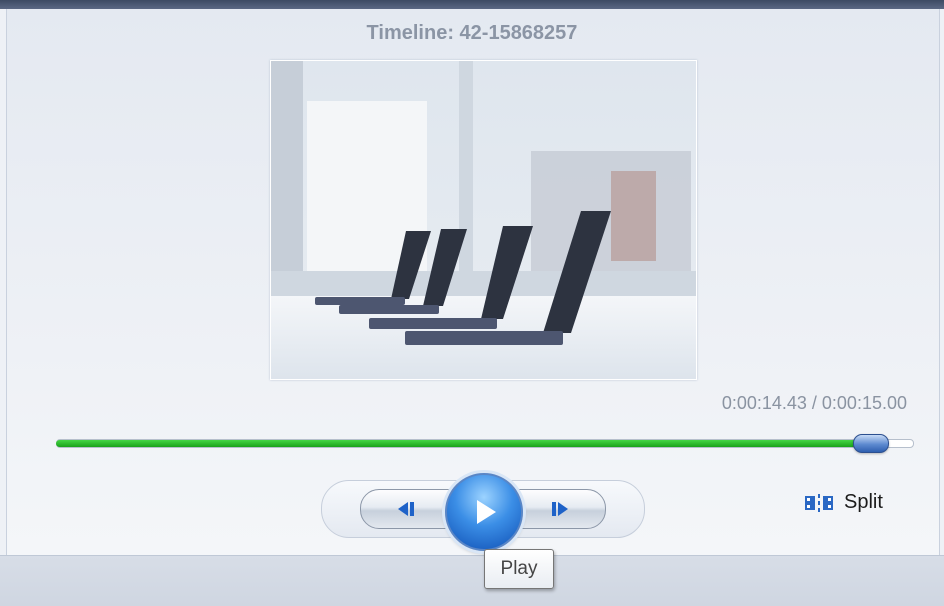  I want to click on previous-frame-icon, so click(406, 509).